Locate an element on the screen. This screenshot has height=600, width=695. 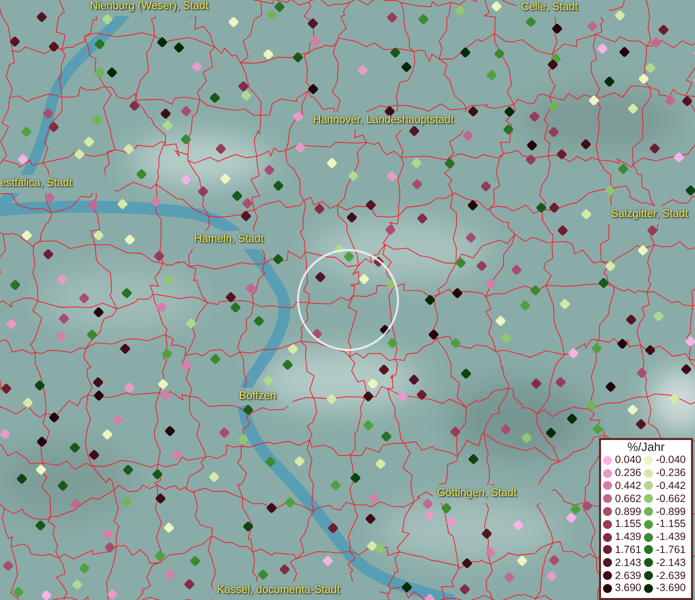
legend-title: %/Jahr is located at coordinates (646, 447).